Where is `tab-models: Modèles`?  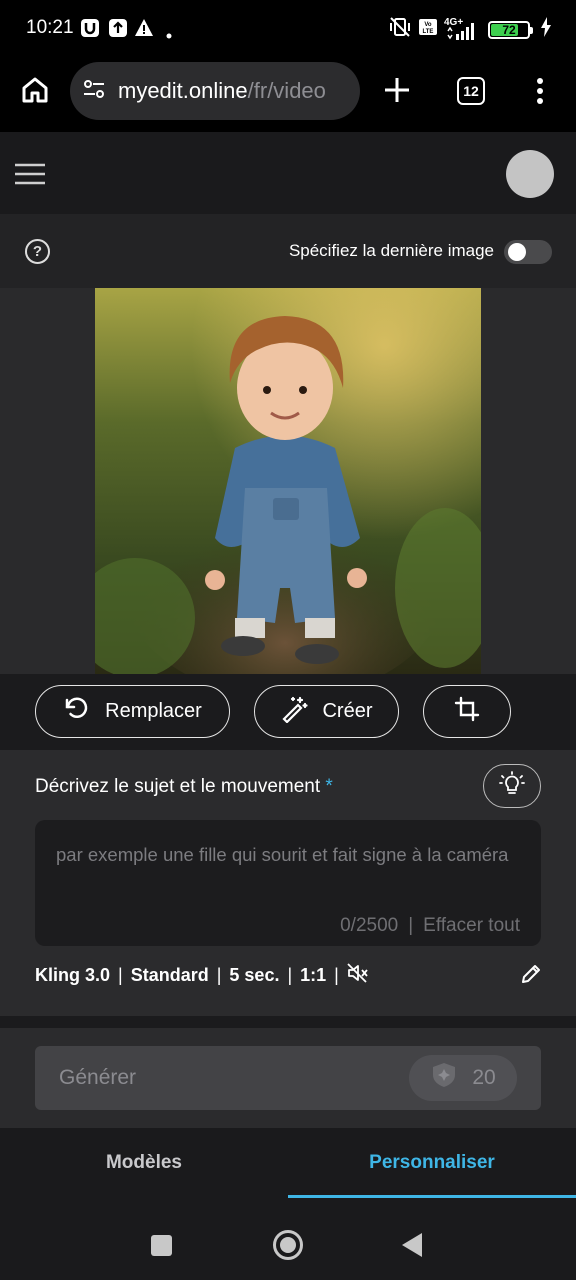
tab-models: Modèles is located at coordinates (144, 1163).